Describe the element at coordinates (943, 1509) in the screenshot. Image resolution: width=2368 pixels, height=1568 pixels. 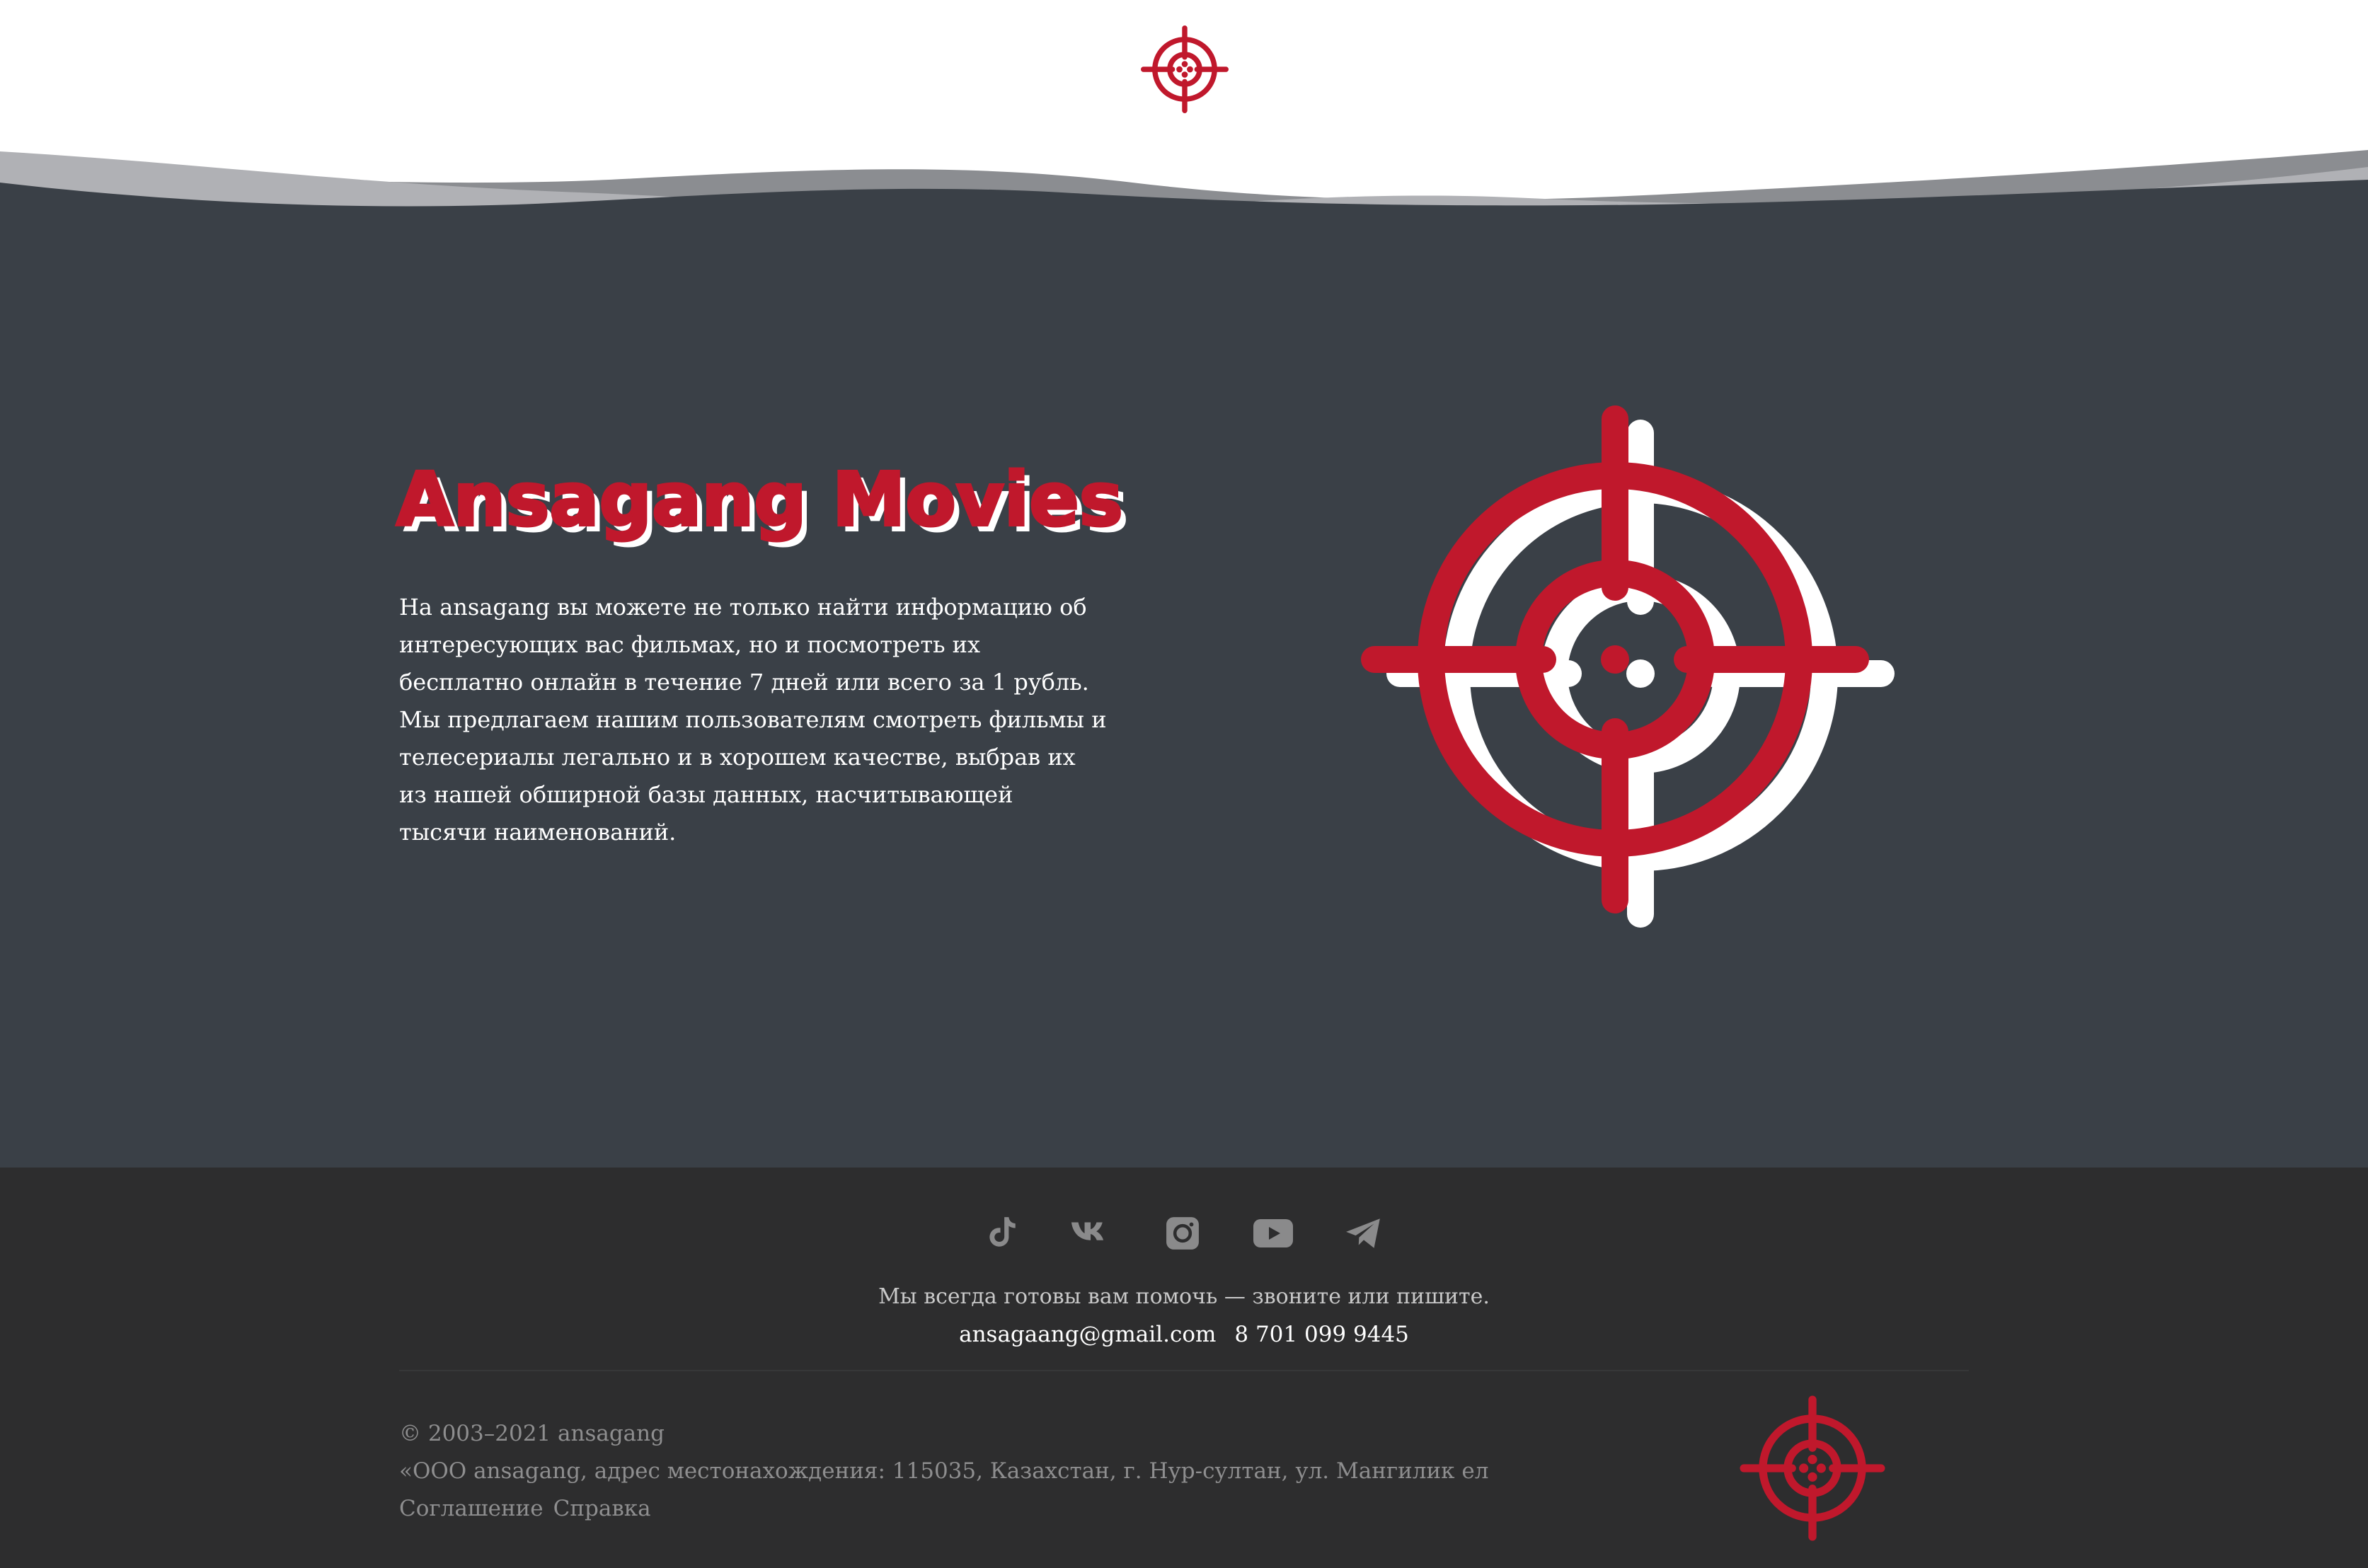
I see `legal-links: Соглашение Справка` at that location.